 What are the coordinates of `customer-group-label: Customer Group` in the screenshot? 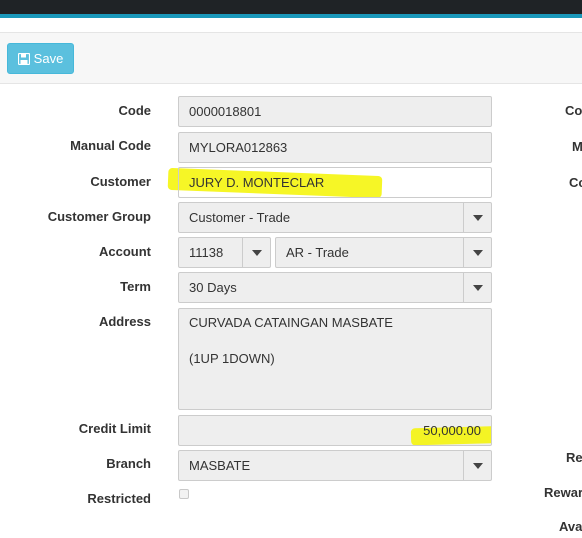 It's located at (99, 216).